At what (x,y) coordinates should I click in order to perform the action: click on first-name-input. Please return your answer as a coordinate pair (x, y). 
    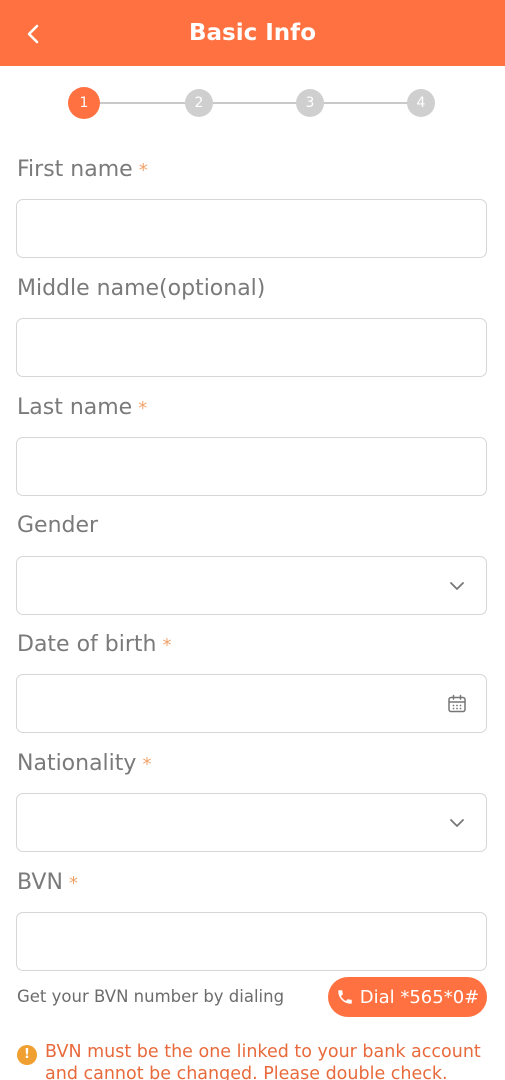
    Looking at the image, I should click on (251, 228).